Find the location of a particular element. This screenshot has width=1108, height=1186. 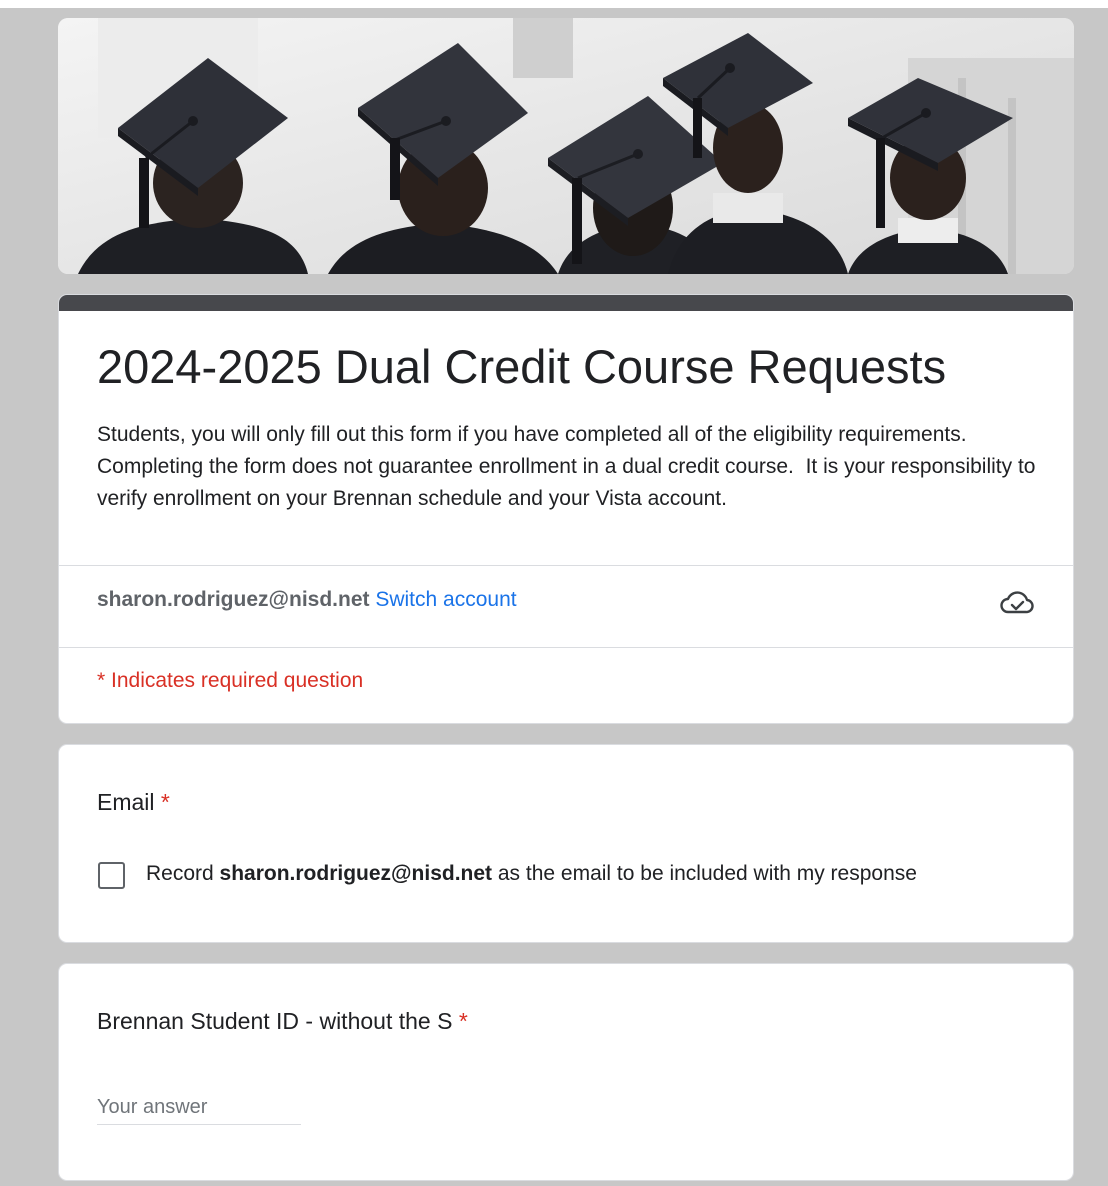

cloud-check-icon is located at coordinates (1017, 602).